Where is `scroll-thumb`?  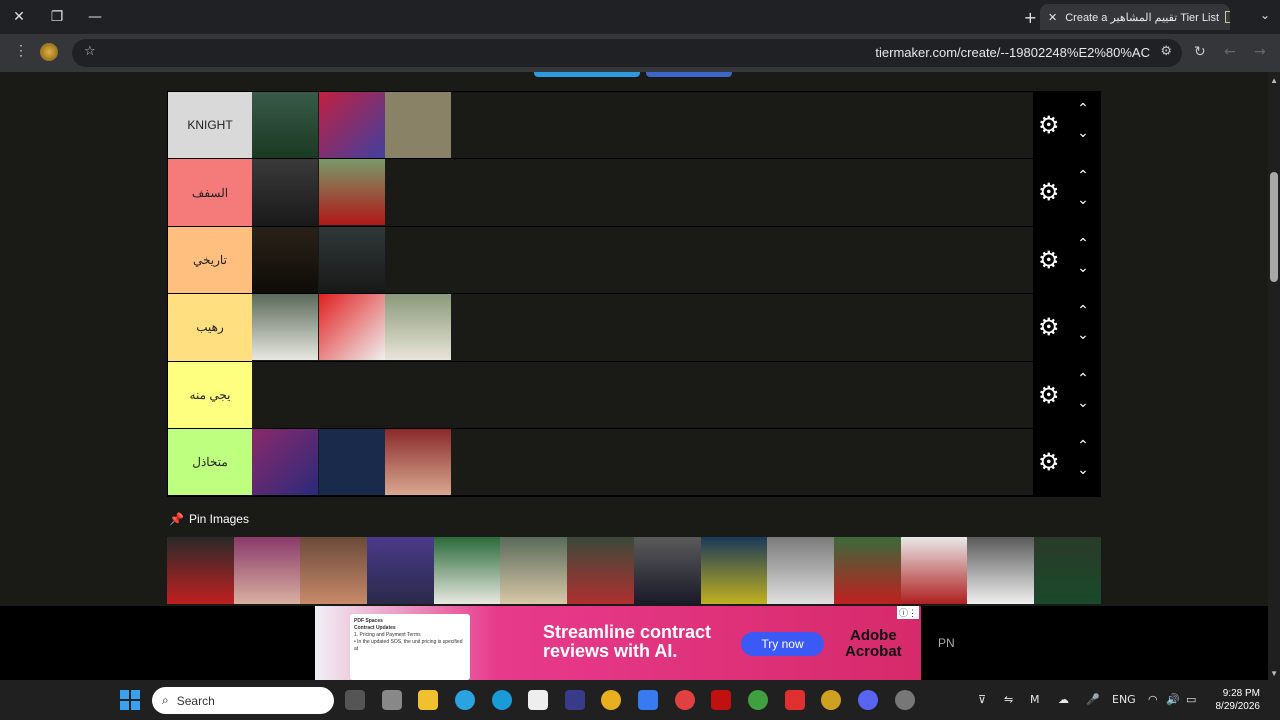
scroll-thumb is located at coordinates (1274, 227).